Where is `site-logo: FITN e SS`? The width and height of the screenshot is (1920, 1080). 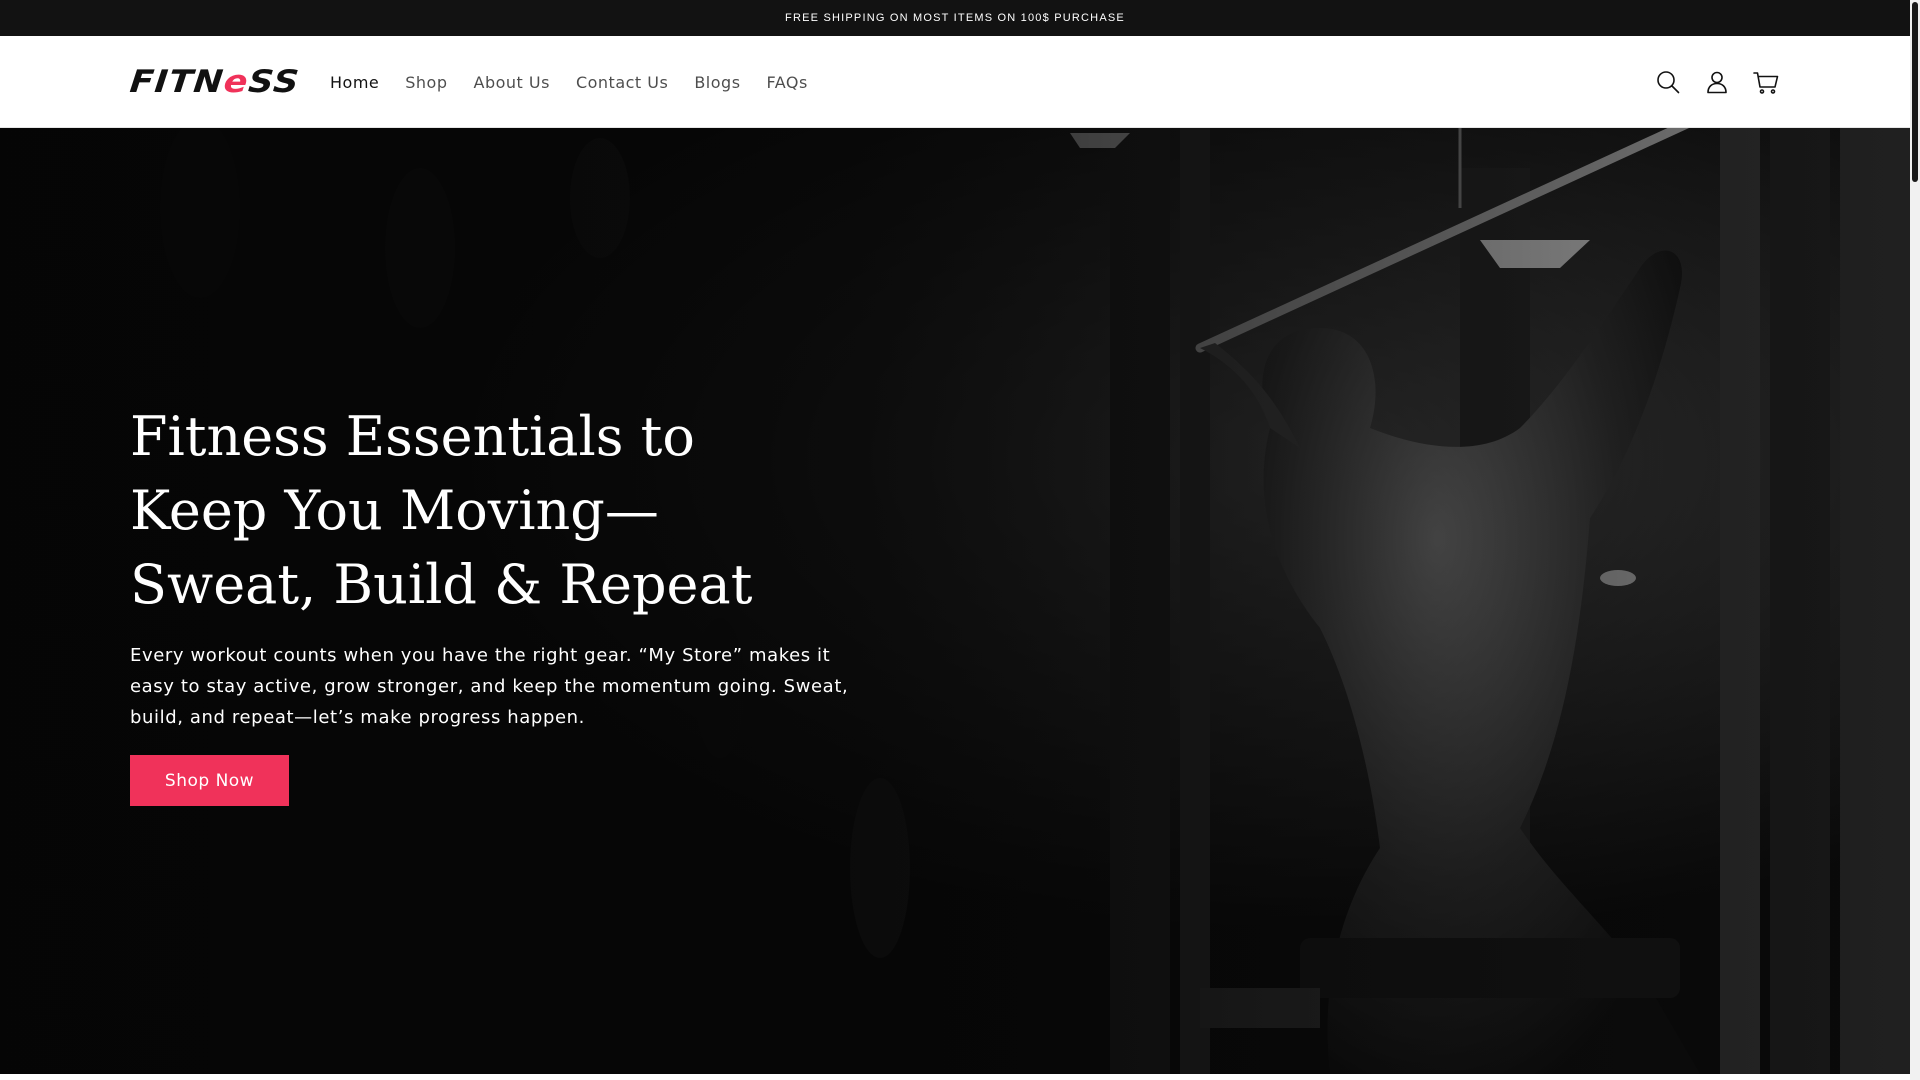
site-logo: FITN e SS is located at coordinates (215, 82).